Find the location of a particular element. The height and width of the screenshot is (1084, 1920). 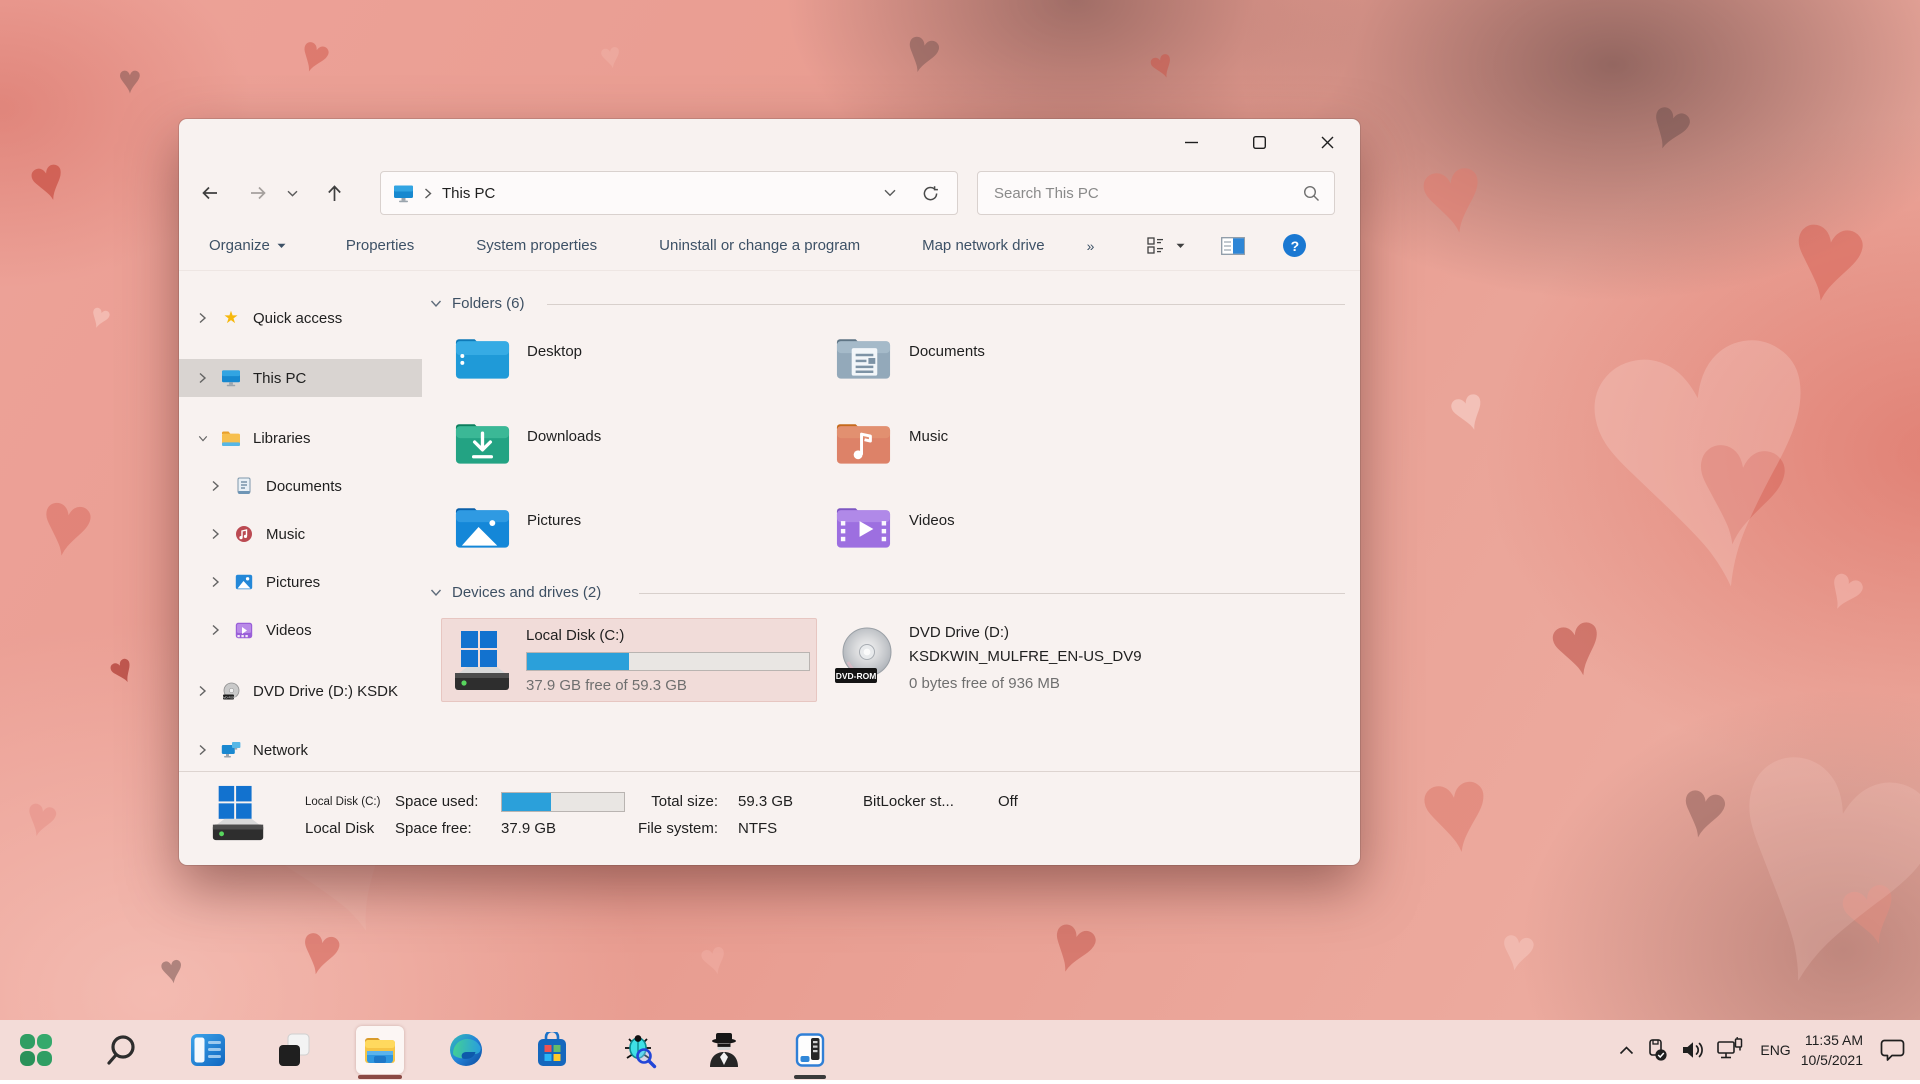

toolbar-overflow-button: » is located at coordinates (1091, 246).